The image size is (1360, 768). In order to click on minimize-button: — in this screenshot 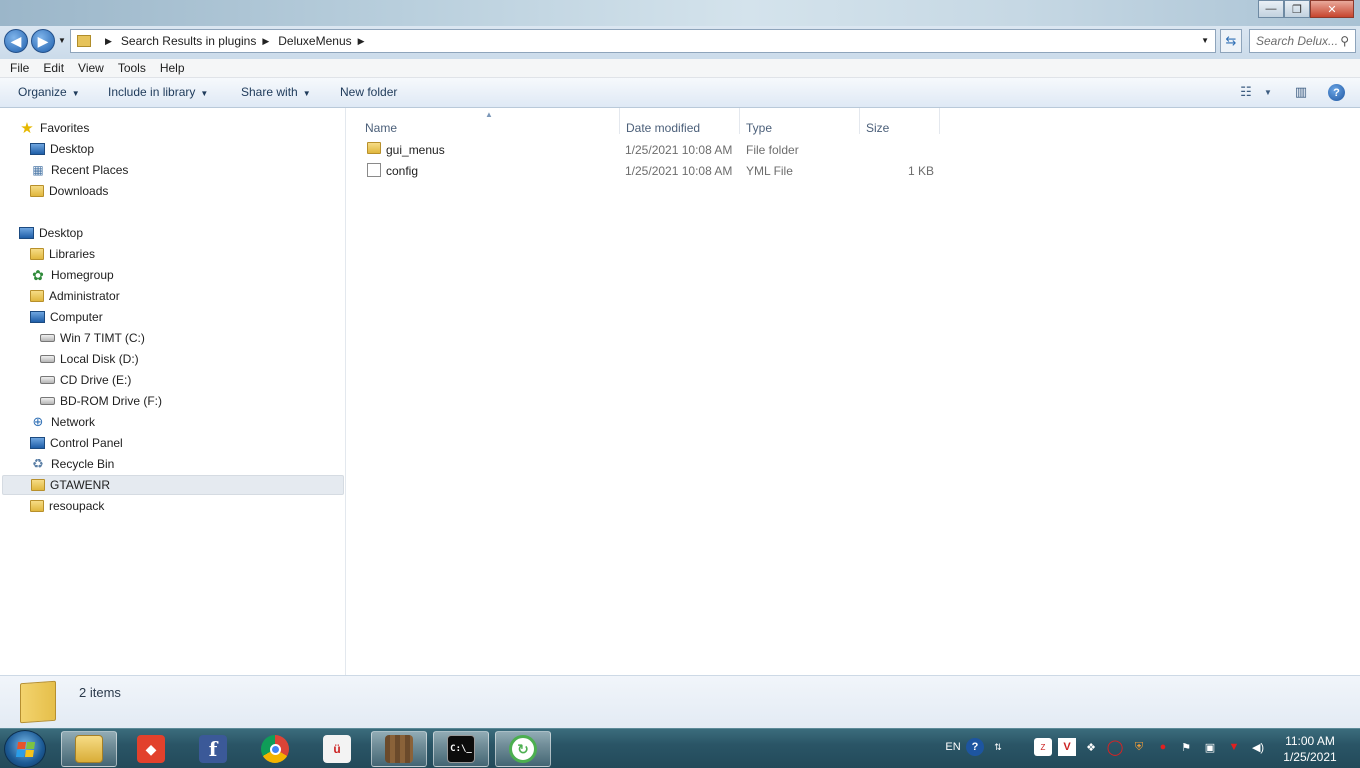, I will do `click(1271, 9)`.